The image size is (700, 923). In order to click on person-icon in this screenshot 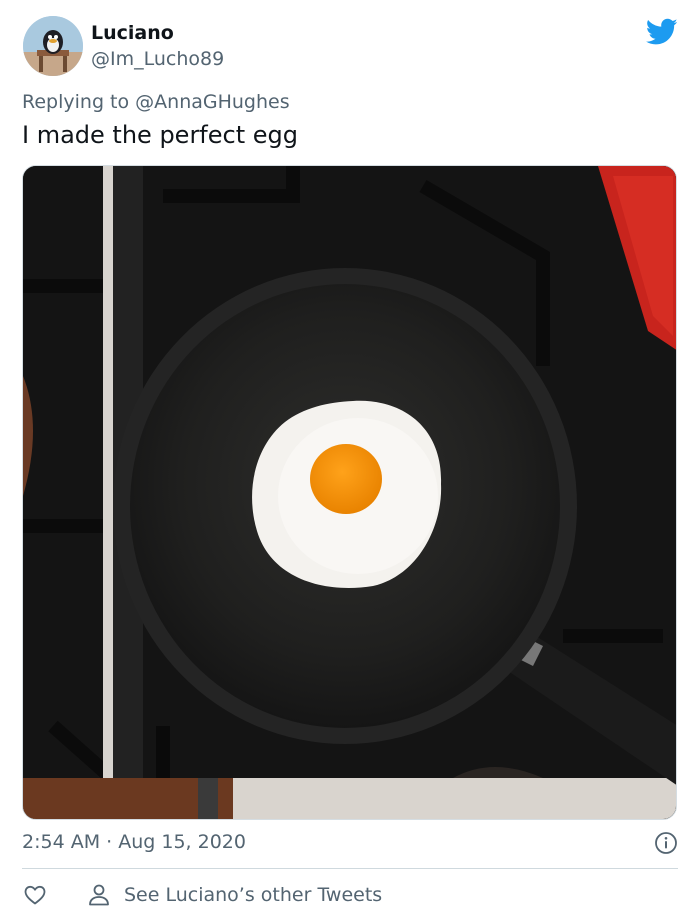, I will do `click(99, 895)`.